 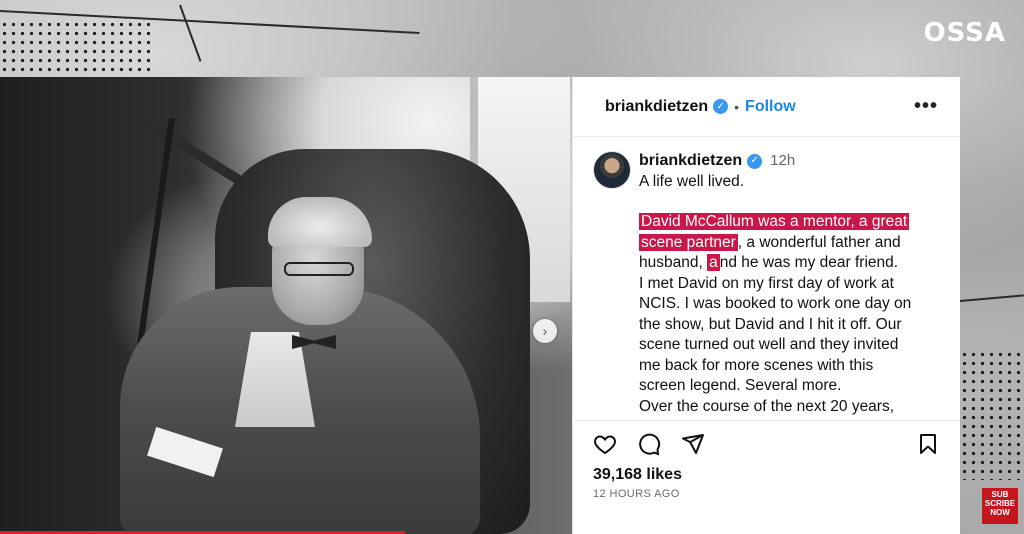 I want to click on caption-meta: briankdietzen ✓ 12h, so click(x=775, y=161).